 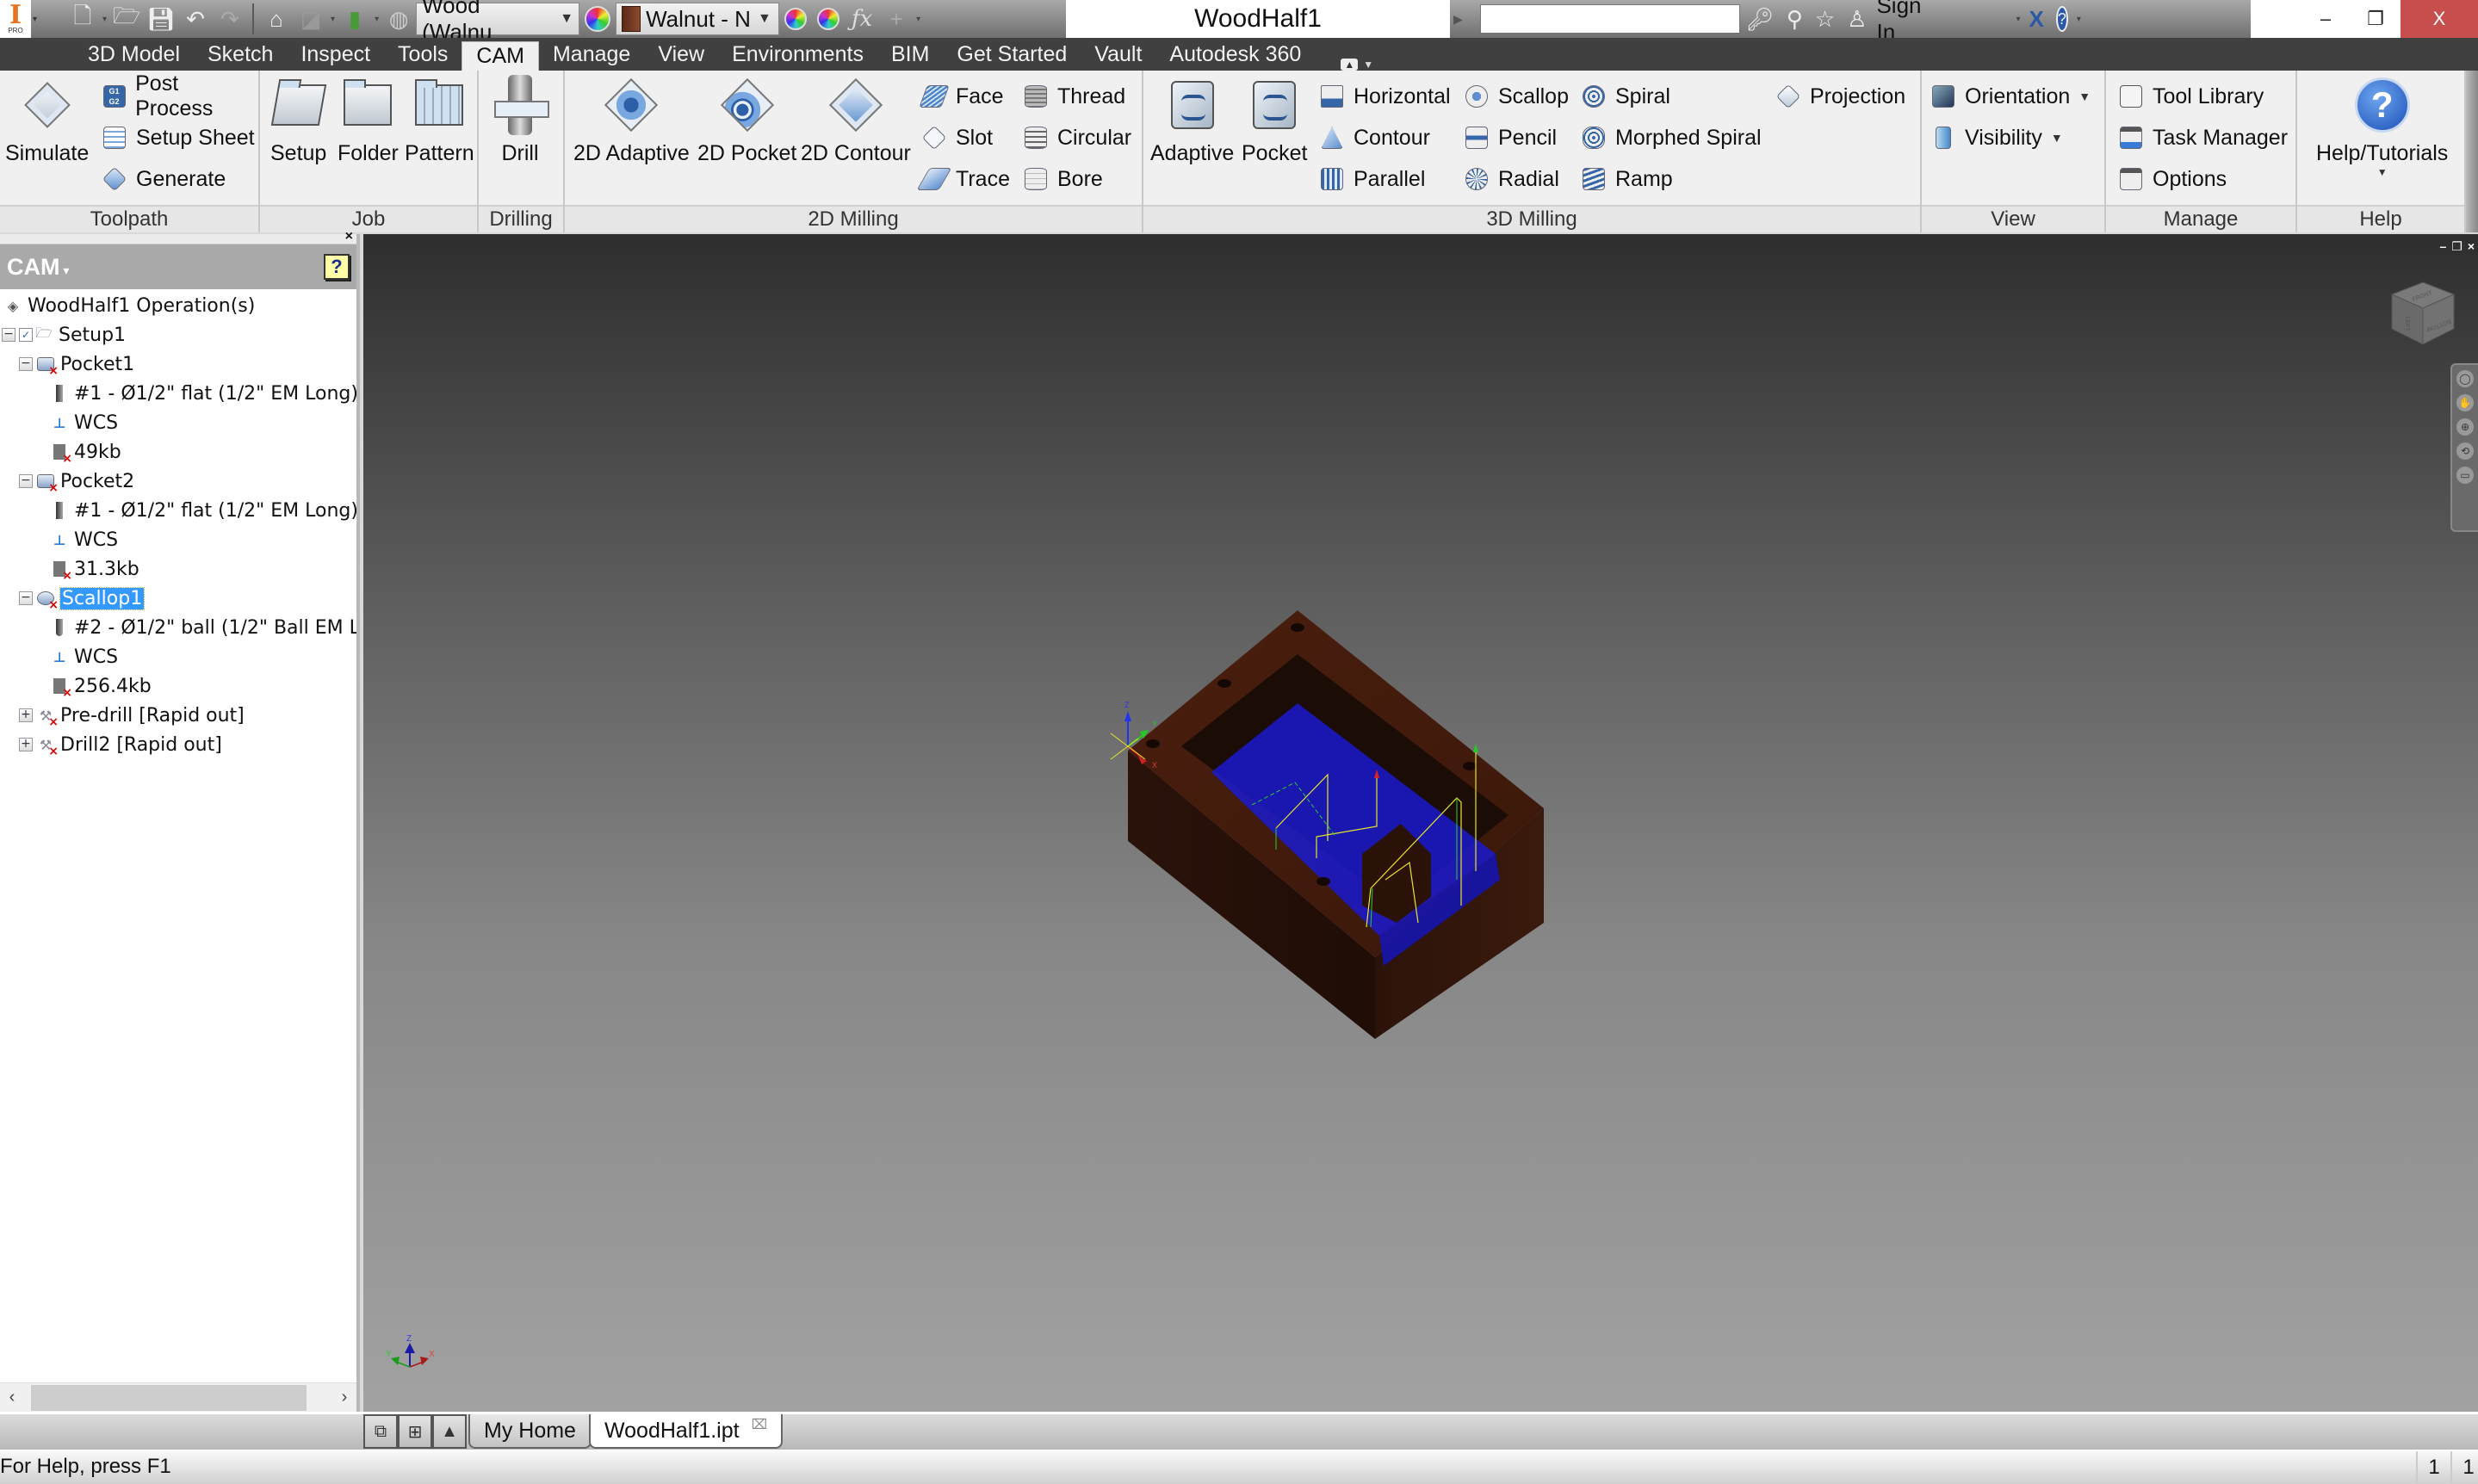 I want to click on material-combo: Wood (Walnu ▼, so click(x=498, y=22).